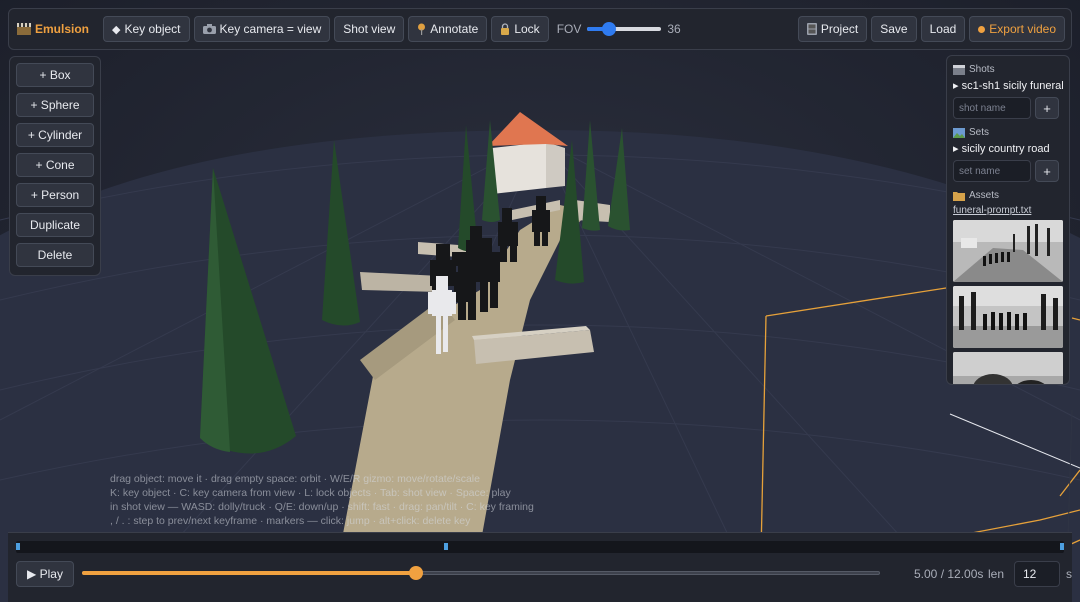 This screenshot has width=1080, height=602. What do you see at coordinates (1037, 574) in the screenshot?
I see `length-input` at bounding box center [1037, 574].